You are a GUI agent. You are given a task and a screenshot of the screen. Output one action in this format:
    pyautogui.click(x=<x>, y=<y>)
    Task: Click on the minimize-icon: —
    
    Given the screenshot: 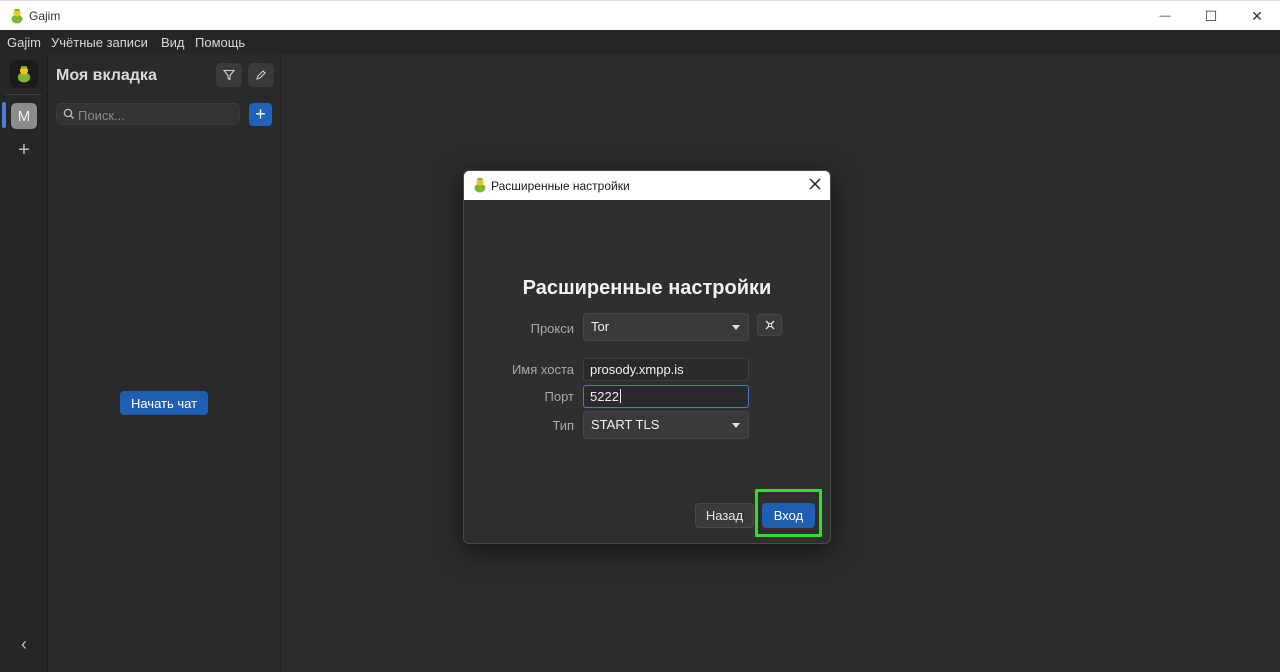 What is the action you would take?
    pyautogui.click(x=1165, y=16)
    